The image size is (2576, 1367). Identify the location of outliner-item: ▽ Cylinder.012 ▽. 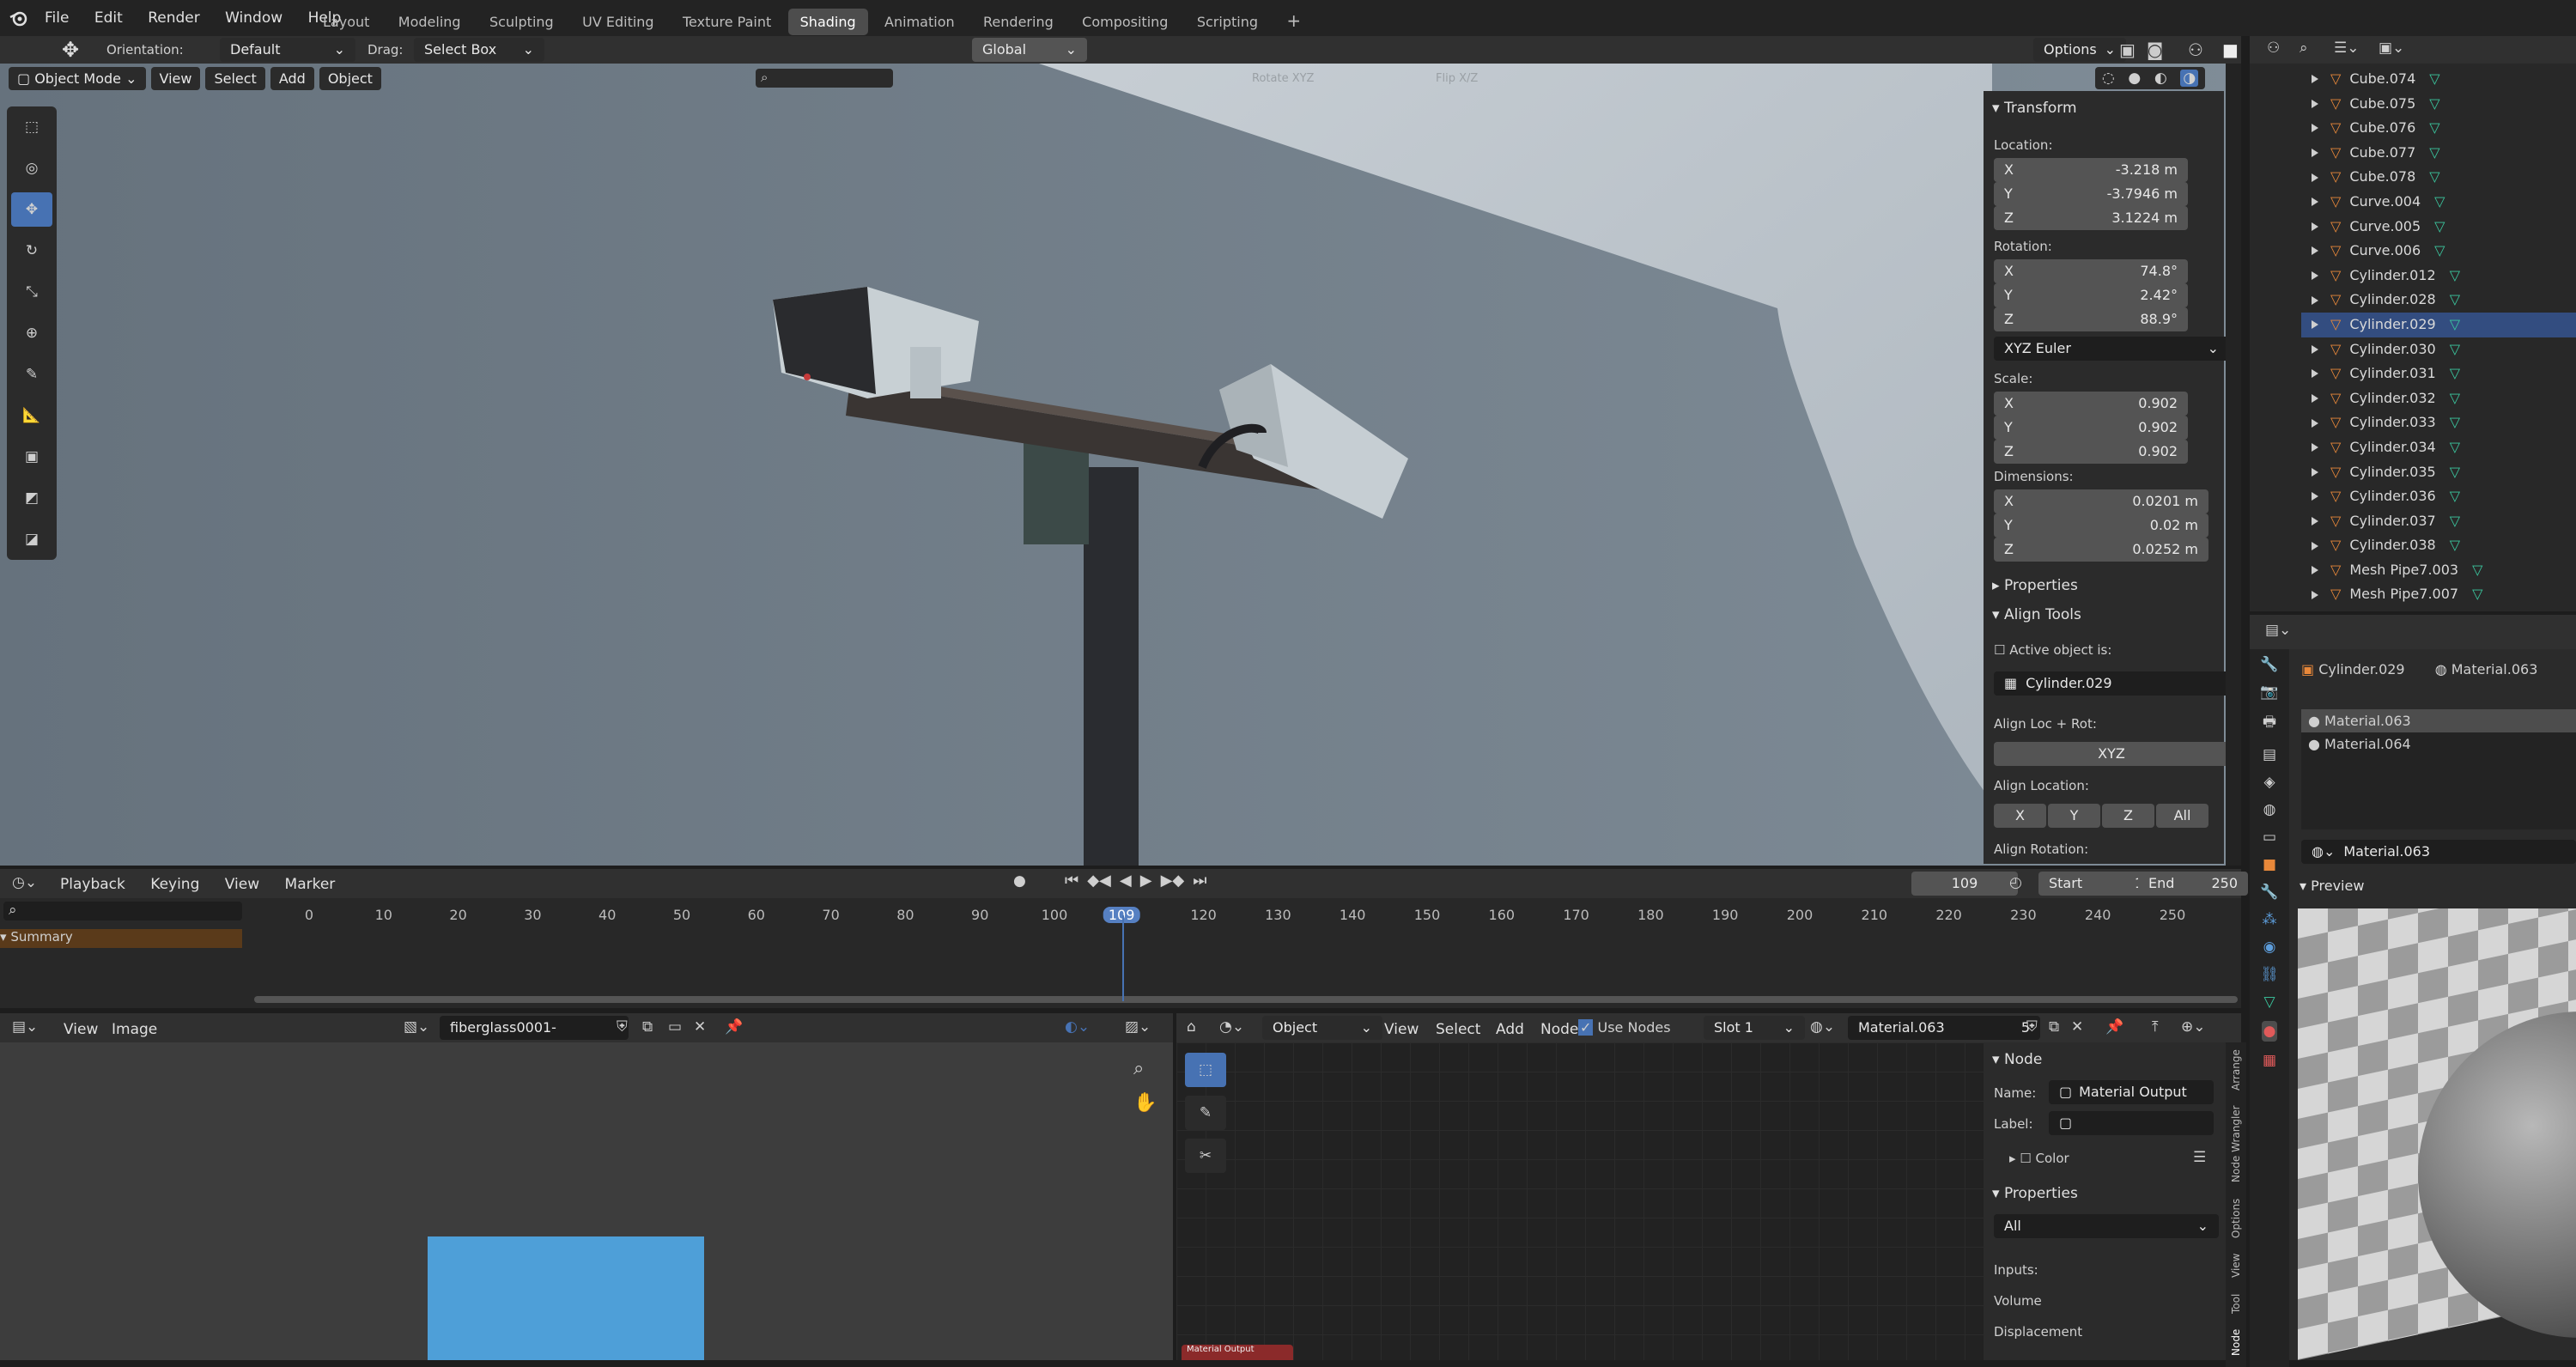
(2438, 276).